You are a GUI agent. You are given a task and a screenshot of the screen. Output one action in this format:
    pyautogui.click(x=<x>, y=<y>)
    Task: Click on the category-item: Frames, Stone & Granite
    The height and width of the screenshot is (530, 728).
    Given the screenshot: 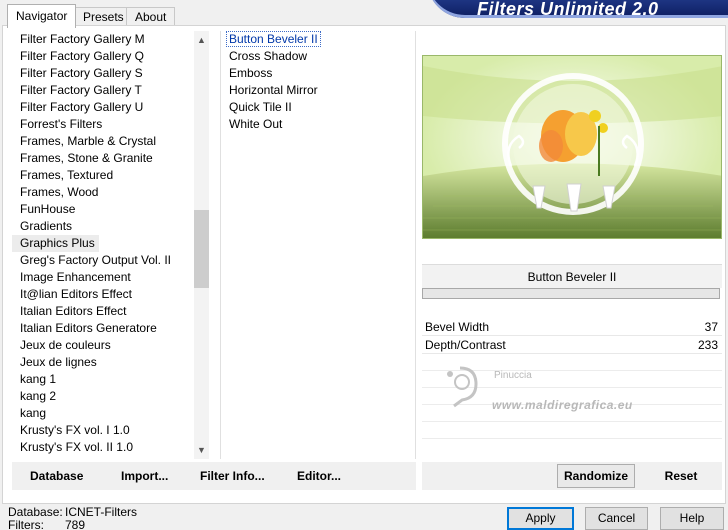 What is the action you would take?
    pyautogui.click(x=103, y=158)
    